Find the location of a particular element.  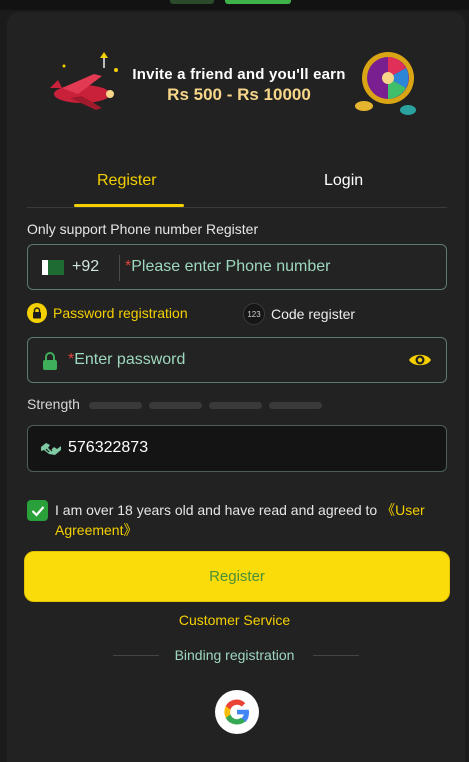

customer-service-link: Customer Service is located at coordinates (234, 620).